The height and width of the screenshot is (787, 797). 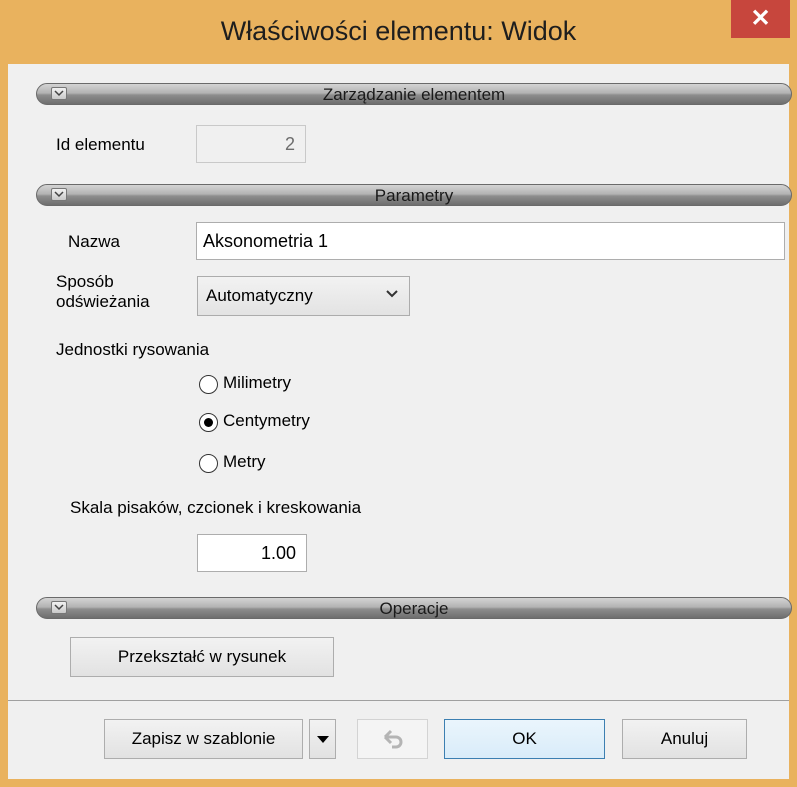 I want to click on ok-button: OK, so click(x=524, y=739).